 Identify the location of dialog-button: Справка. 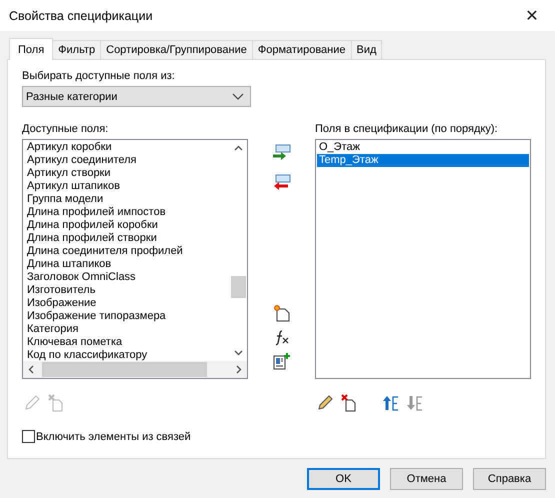
(509, 479).